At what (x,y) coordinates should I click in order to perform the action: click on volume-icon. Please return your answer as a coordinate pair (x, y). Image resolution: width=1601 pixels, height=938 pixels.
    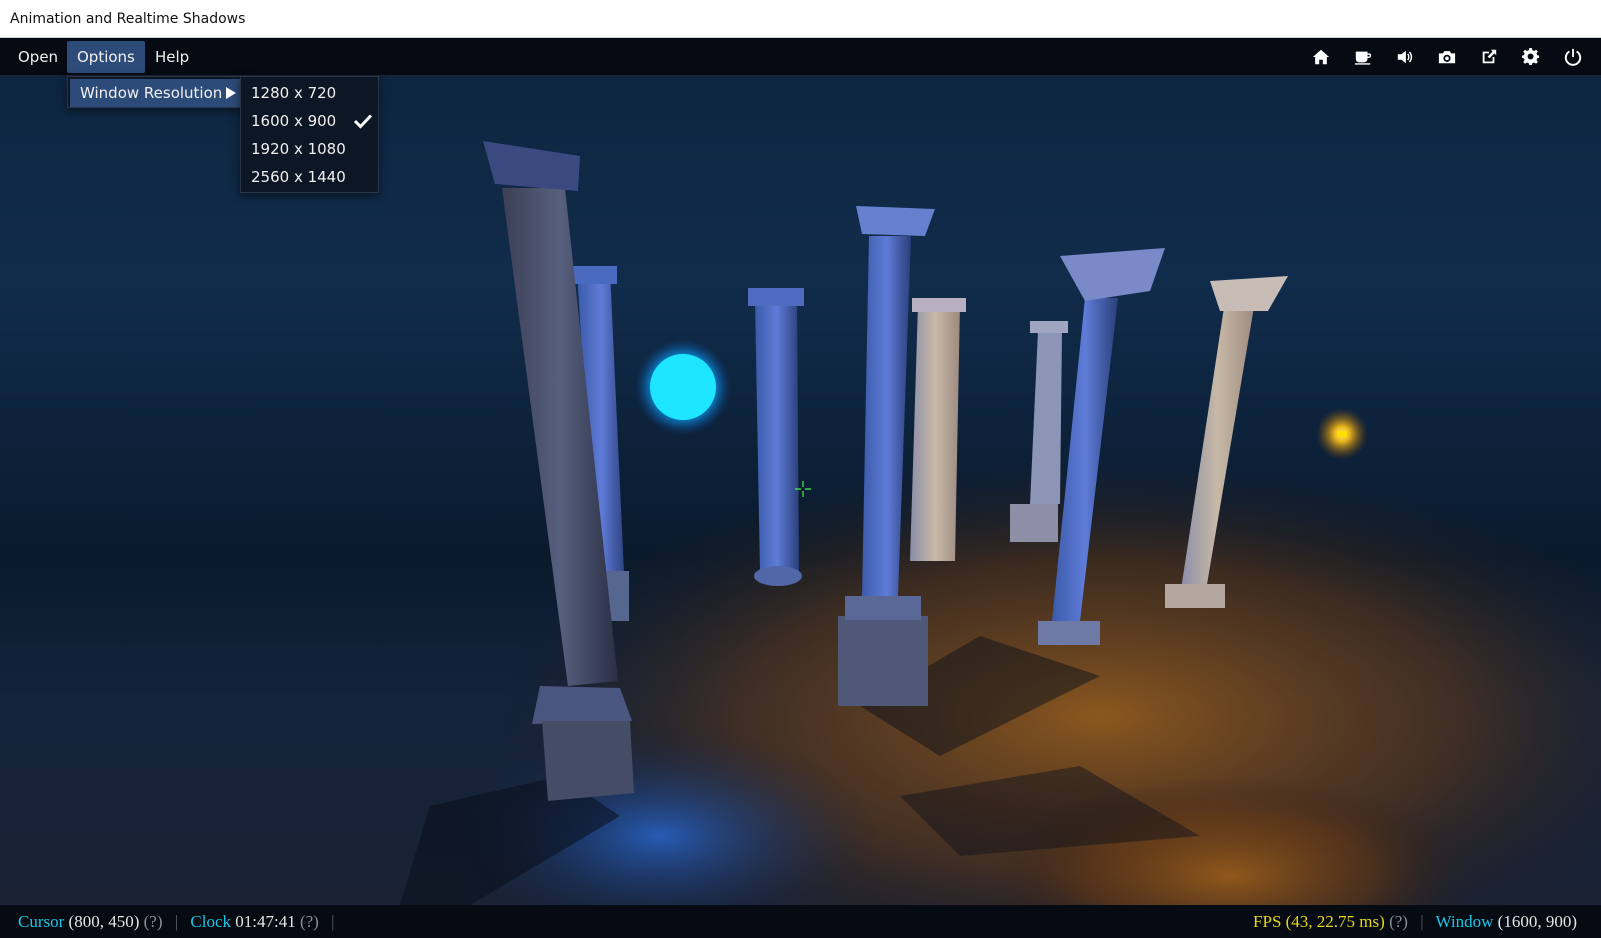
    Looking at the image, I should click on (1405, 57).